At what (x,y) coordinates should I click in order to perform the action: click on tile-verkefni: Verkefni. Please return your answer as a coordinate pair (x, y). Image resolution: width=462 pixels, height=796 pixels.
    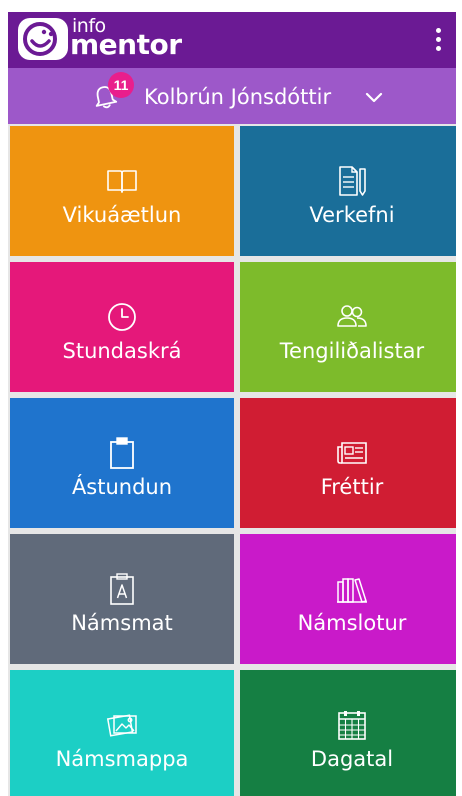
    Looking at the image, I should click on (348, 191).